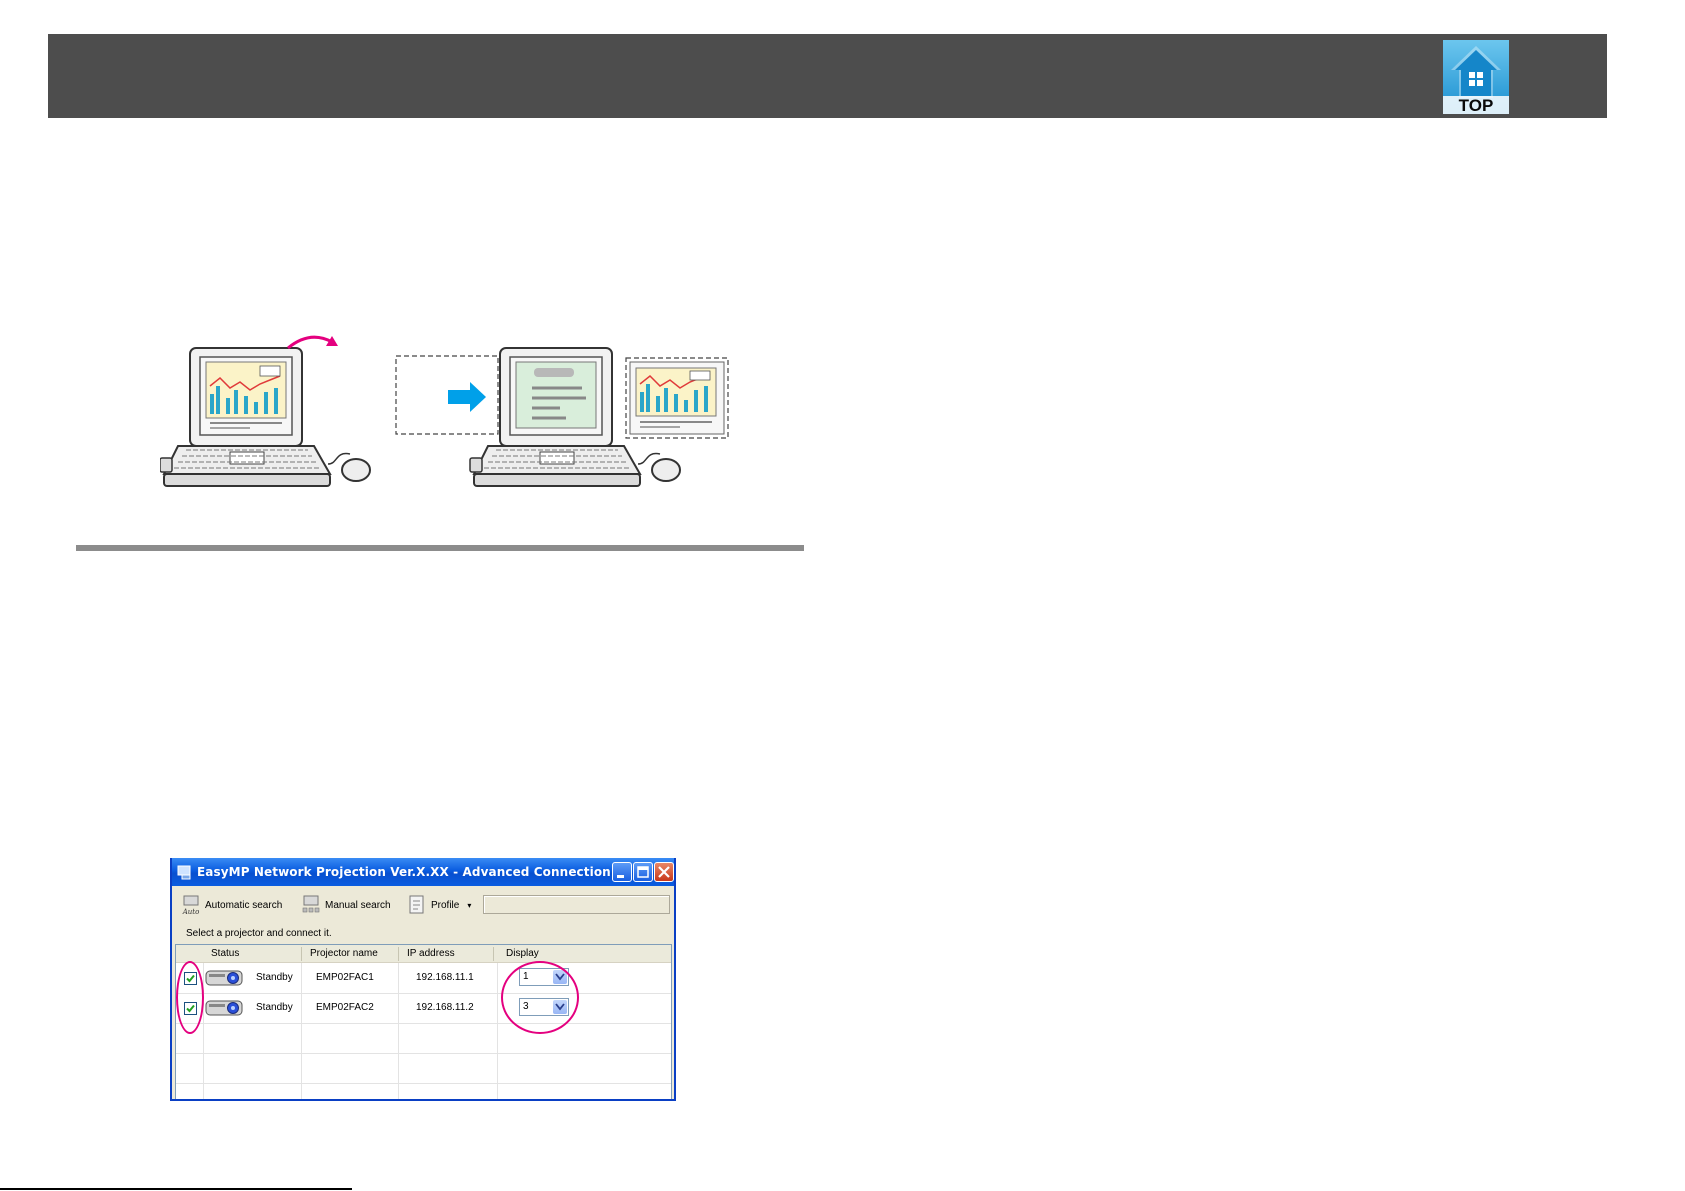  What do you see at coordinates (190, 997) in the screenshot?
I see `checkbox-callout` at bounding box center [190, 997].